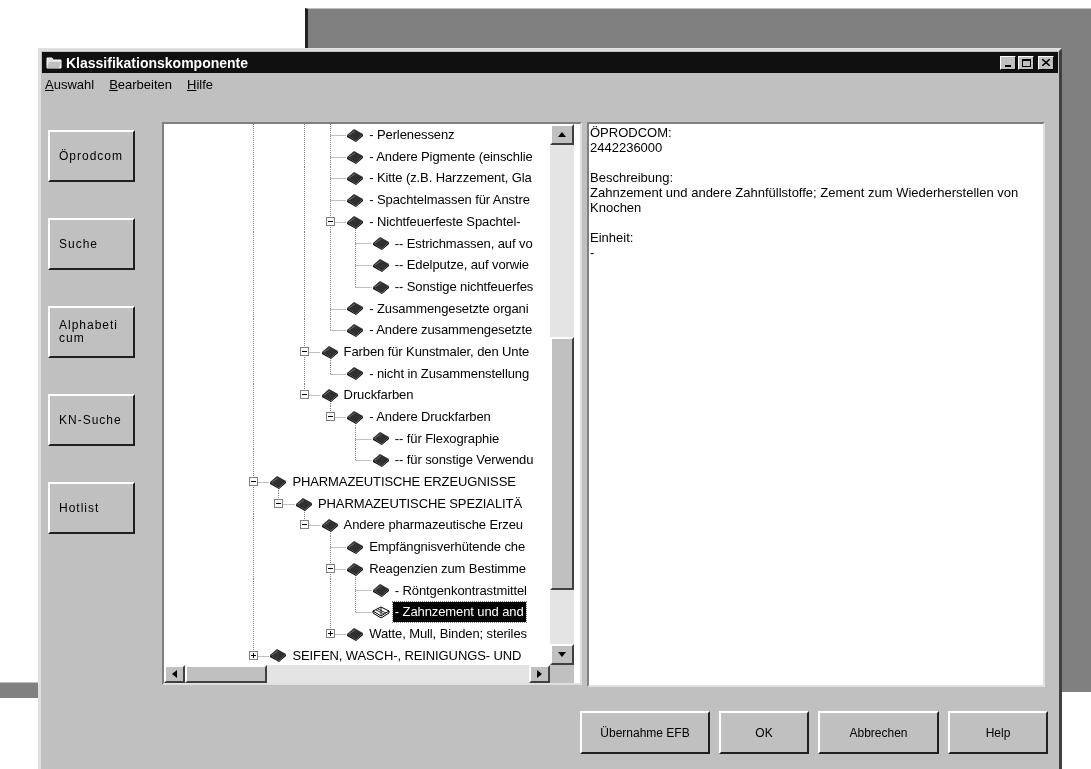 This screenshot has width=1091, height=769. I want to click on tree-item: - Andere Pigmente (einschlie, so click(451, 156).